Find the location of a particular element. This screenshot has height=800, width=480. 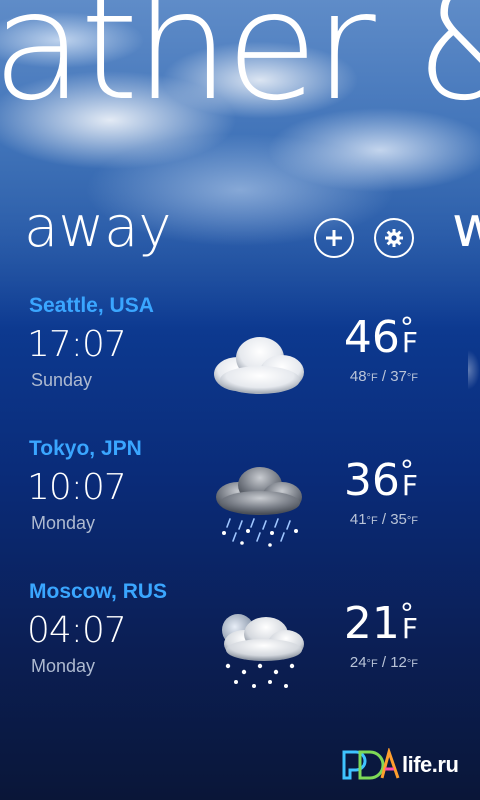

watermark: life.ru is located at coordinates (407, 765).